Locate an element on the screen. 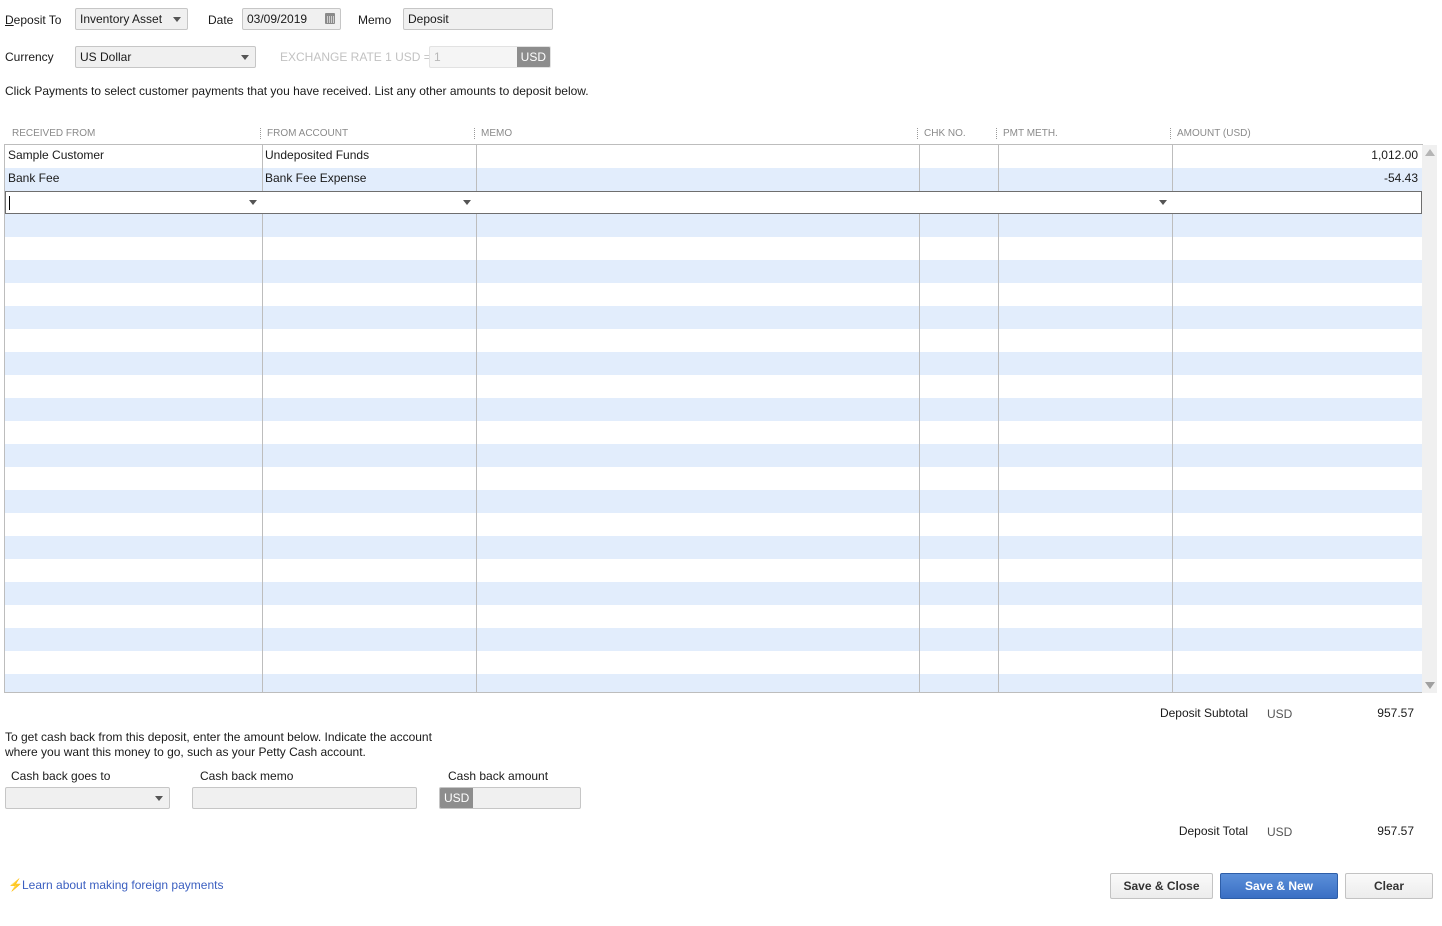  cash-back-memo-label: Cash back memo is located at coordinates (247, 776).